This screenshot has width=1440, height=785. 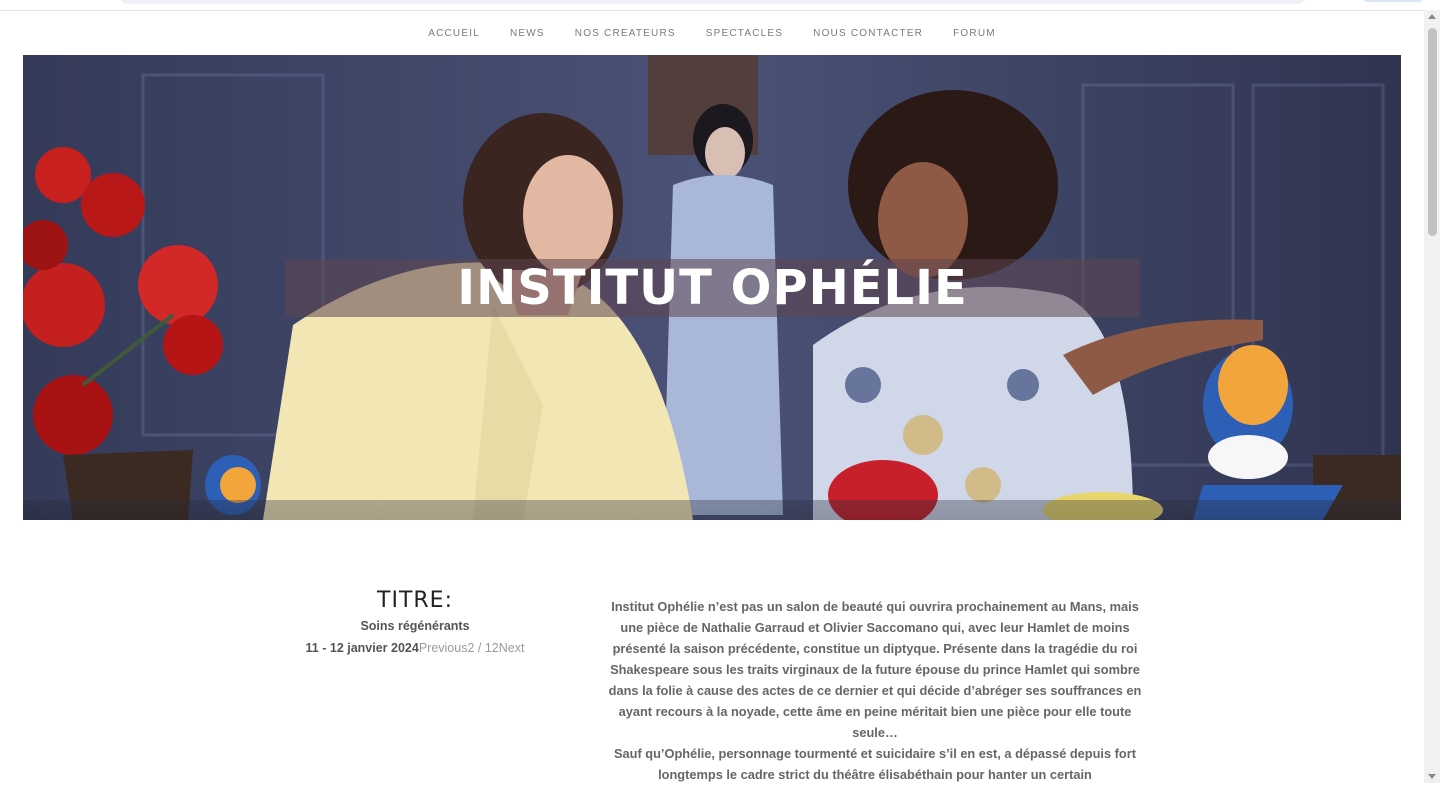 What do you see at coordinates (974, 33) in the screenshot?
I see `nav-item-forum: FORUM` at bounding box center [974, 33].